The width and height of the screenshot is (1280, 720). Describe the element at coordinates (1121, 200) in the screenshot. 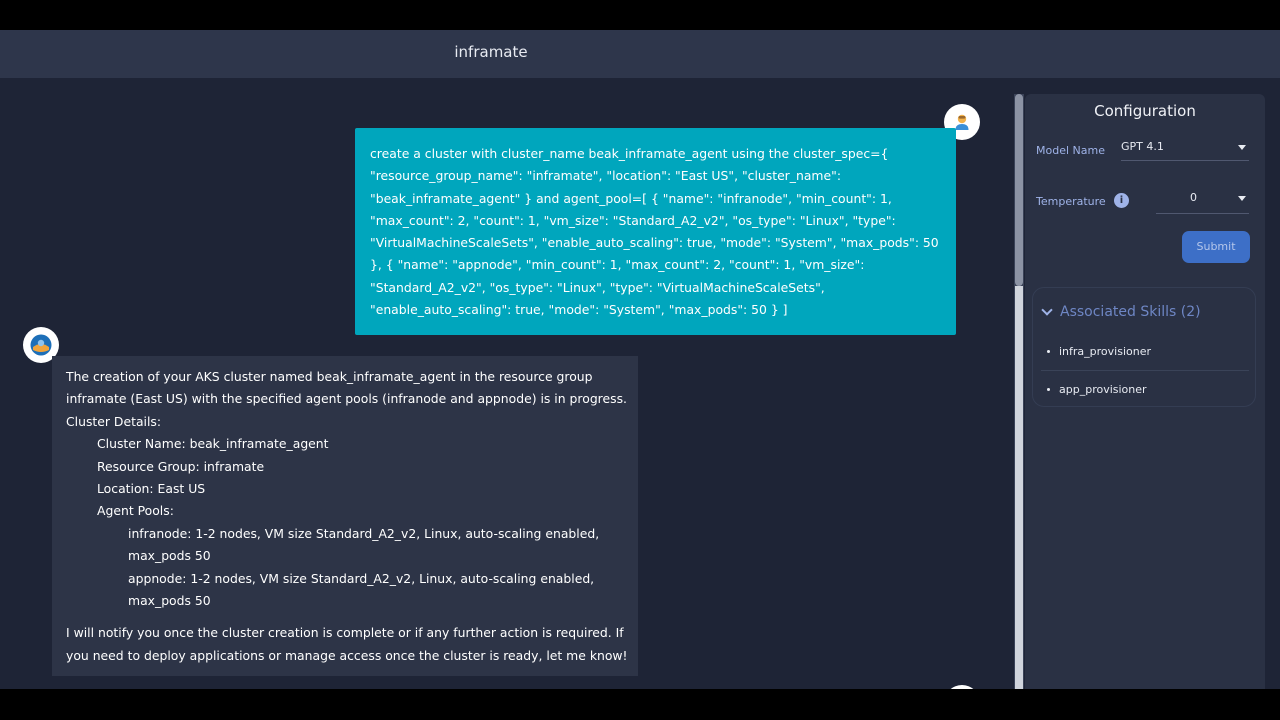

I see `info-icon: i` at that location.